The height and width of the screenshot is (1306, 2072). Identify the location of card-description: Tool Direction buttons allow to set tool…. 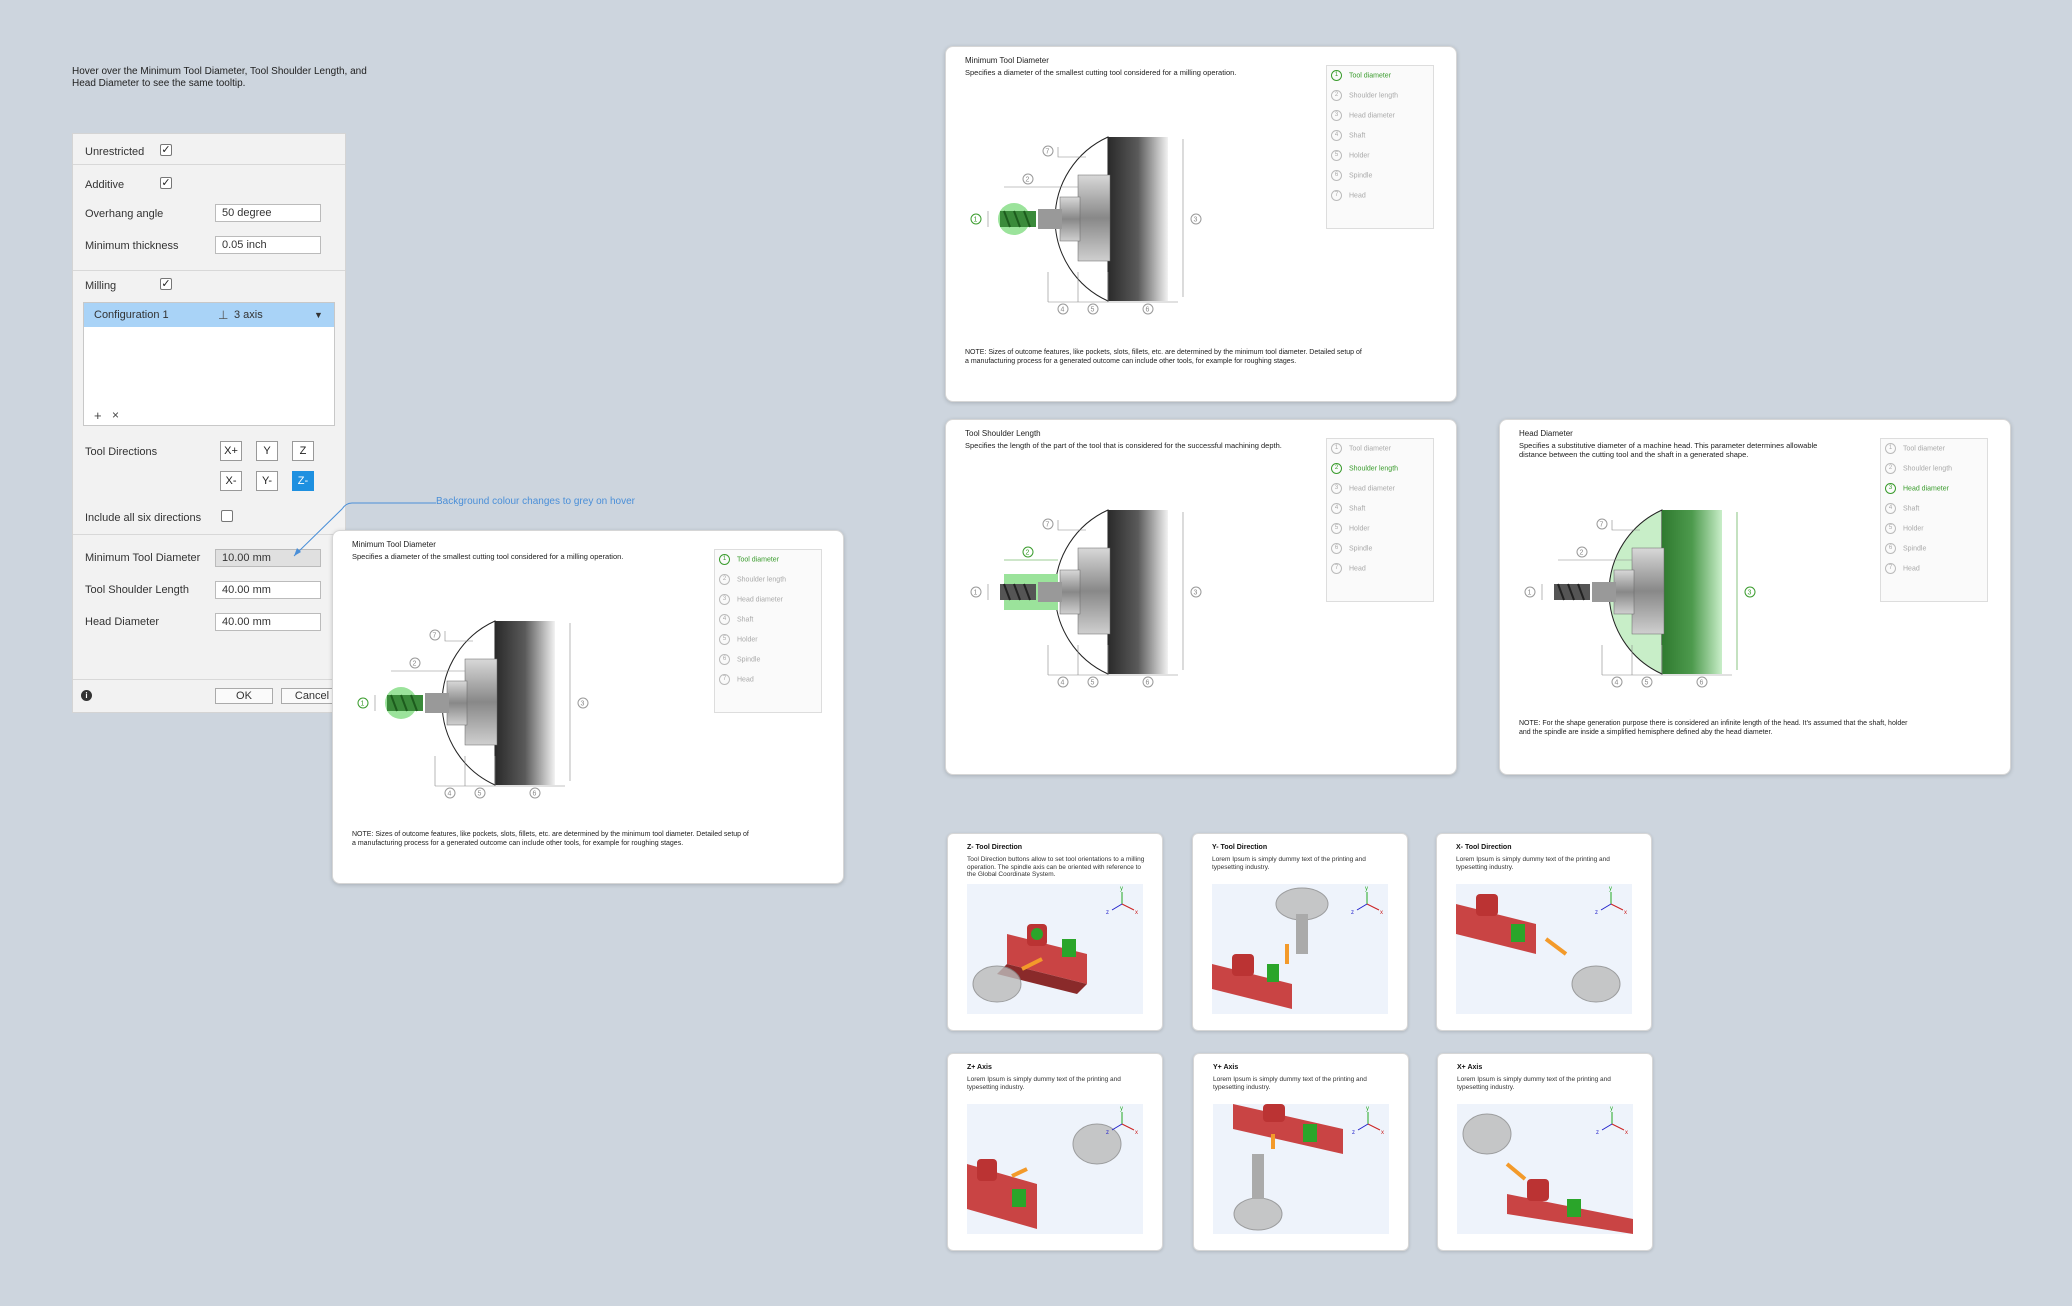
(1056, 867).